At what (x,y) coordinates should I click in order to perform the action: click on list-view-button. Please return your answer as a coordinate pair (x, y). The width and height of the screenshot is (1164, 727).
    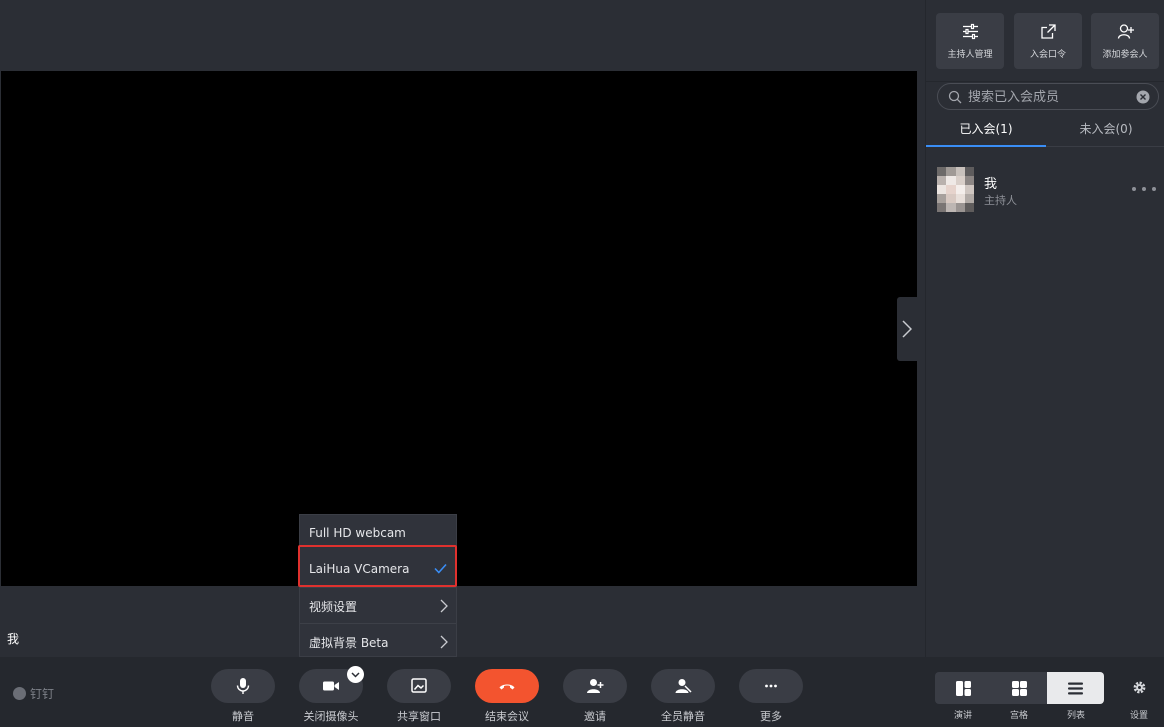
    Looking at the image, I should click on (1075, 688).